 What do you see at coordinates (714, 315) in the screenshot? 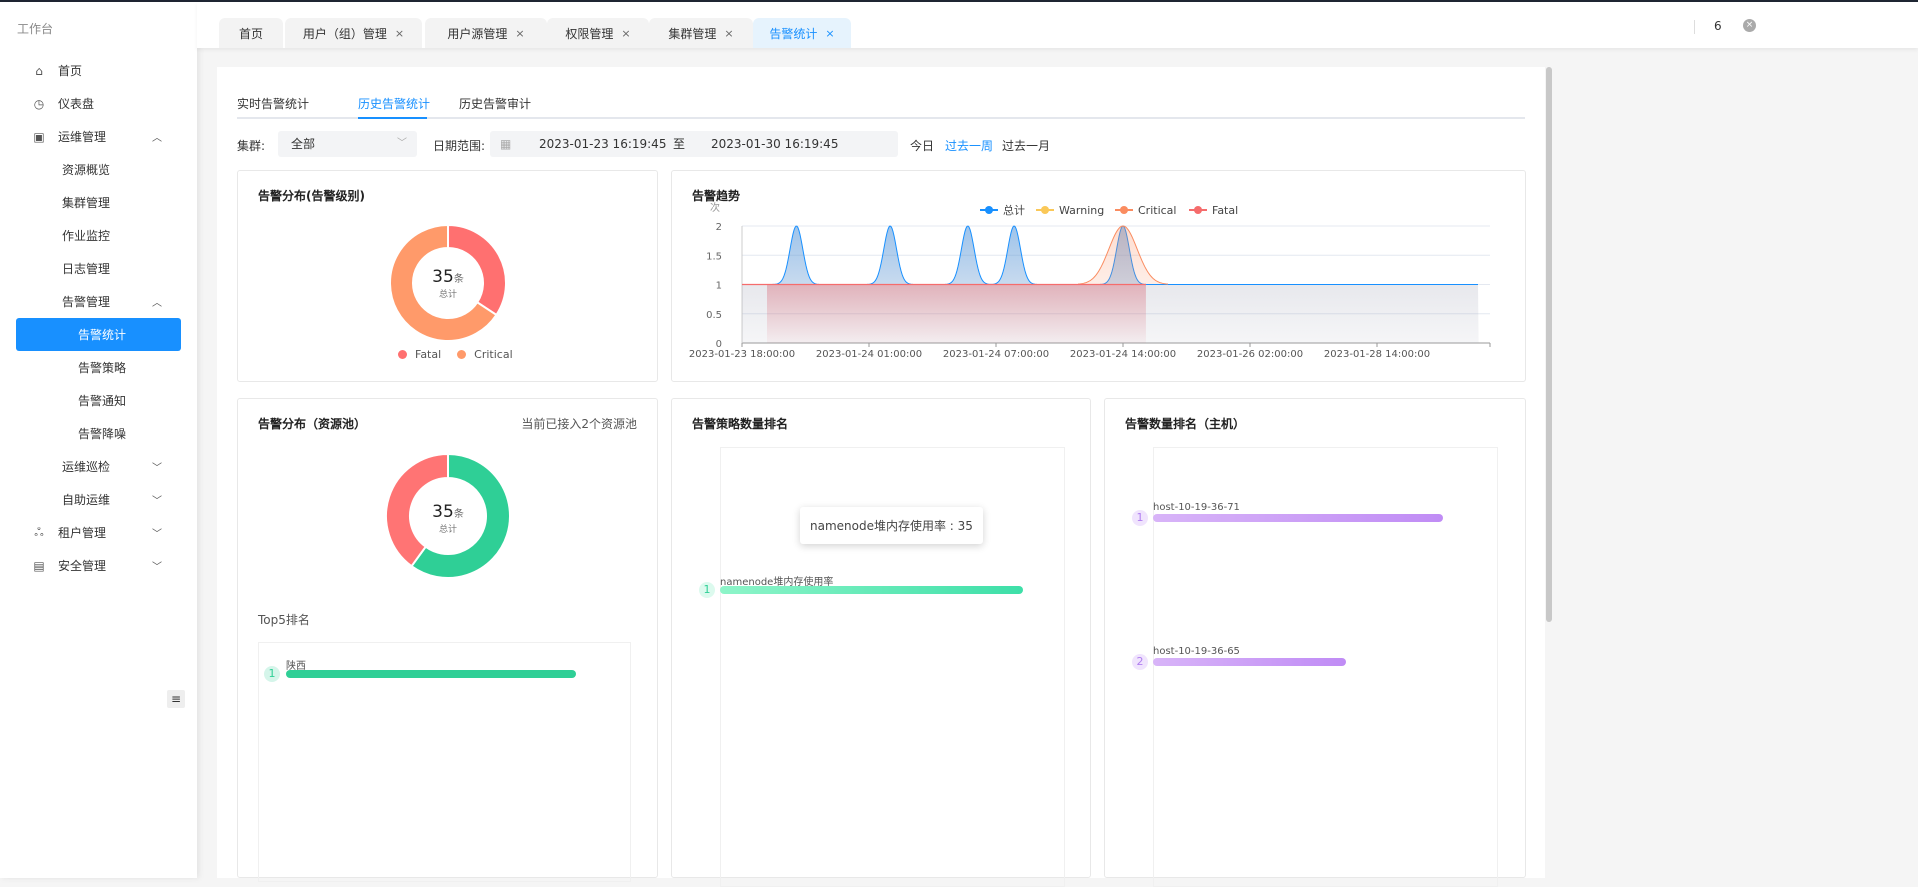
I see `y-tick-label: 0.5` at bounding box center [714, 315].